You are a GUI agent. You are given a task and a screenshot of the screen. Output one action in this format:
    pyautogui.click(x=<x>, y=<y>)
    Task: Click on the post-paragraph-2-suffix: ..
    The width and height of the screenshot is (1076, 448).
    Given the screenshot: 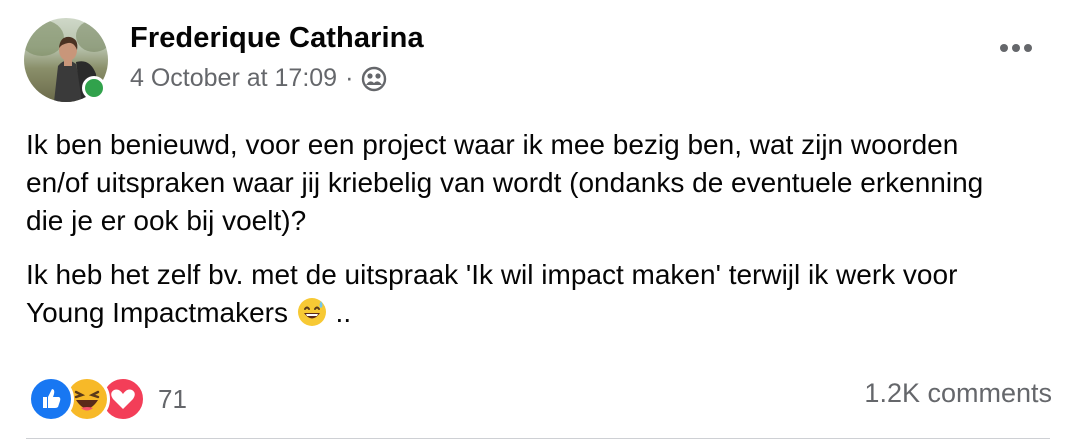 What is the action you would take?
    pyautogui.click(x=339, y=312)
    